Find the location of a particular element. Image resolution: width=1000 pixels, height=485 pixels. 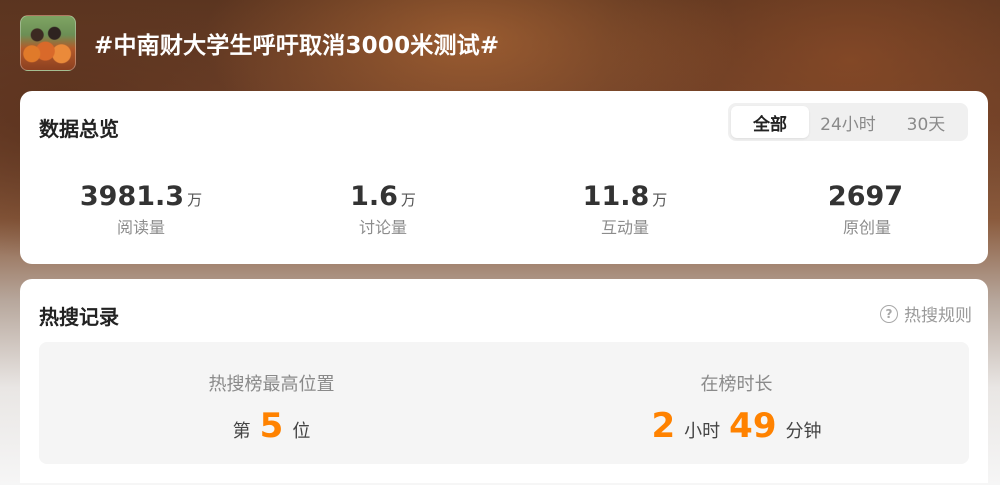

overview-title: 数据总览 is located at coordinates (79, 129).